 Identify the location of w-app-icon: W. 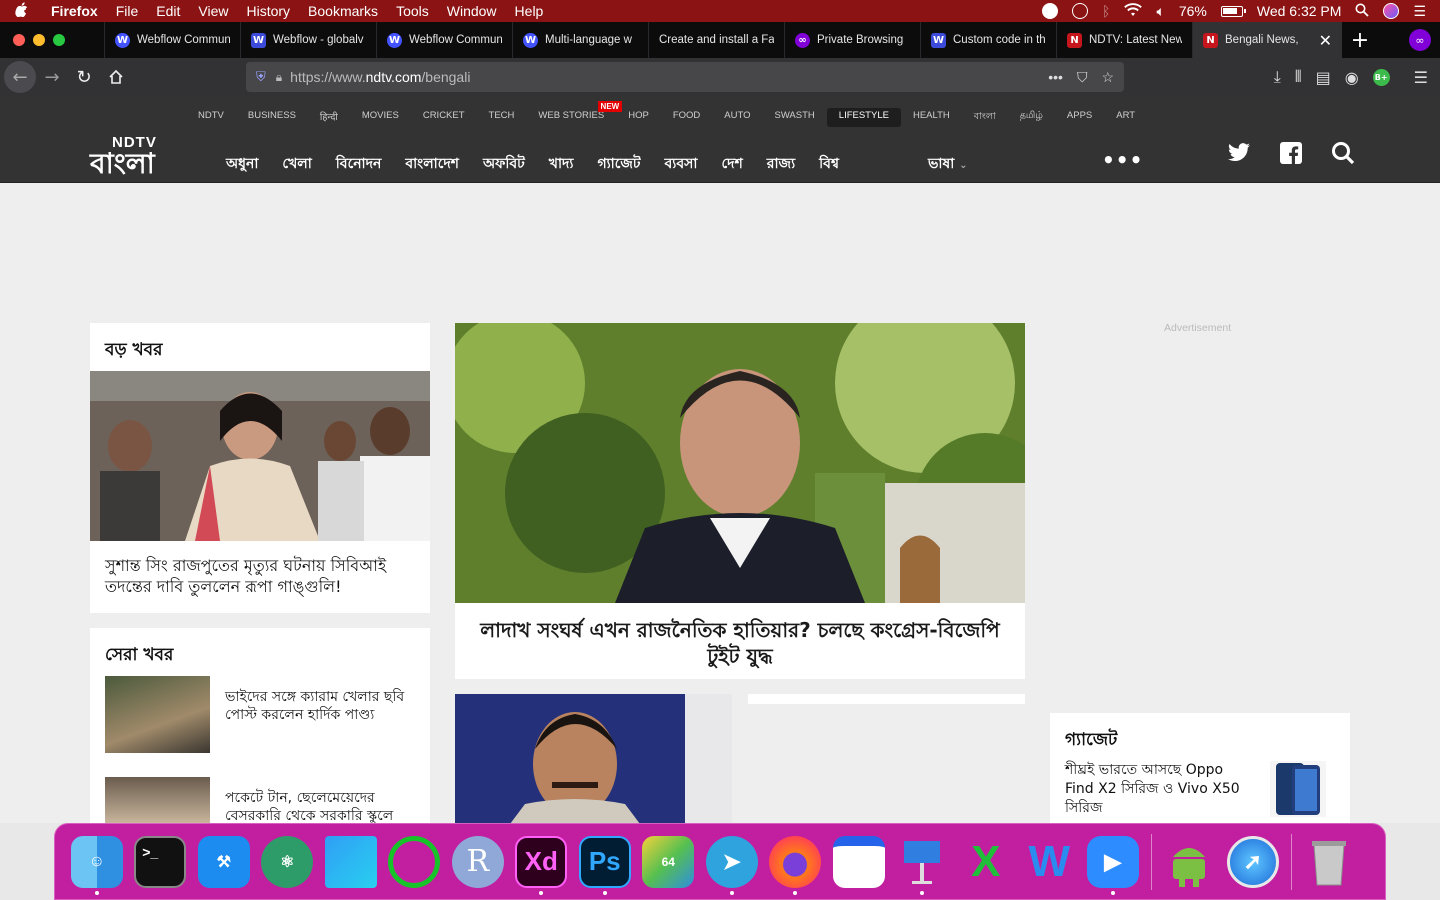
(1050, 862).